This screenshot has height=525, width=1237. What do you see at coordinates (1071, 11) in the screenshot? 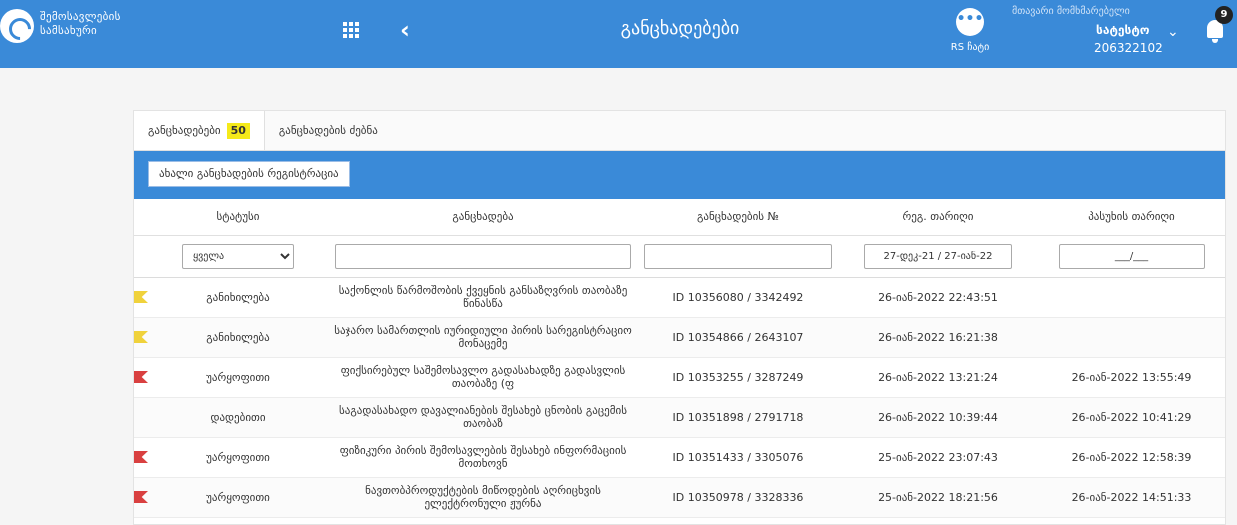
I see `user-role: მთავარი მომხმარებელი` at bounding box center [1071, 11].